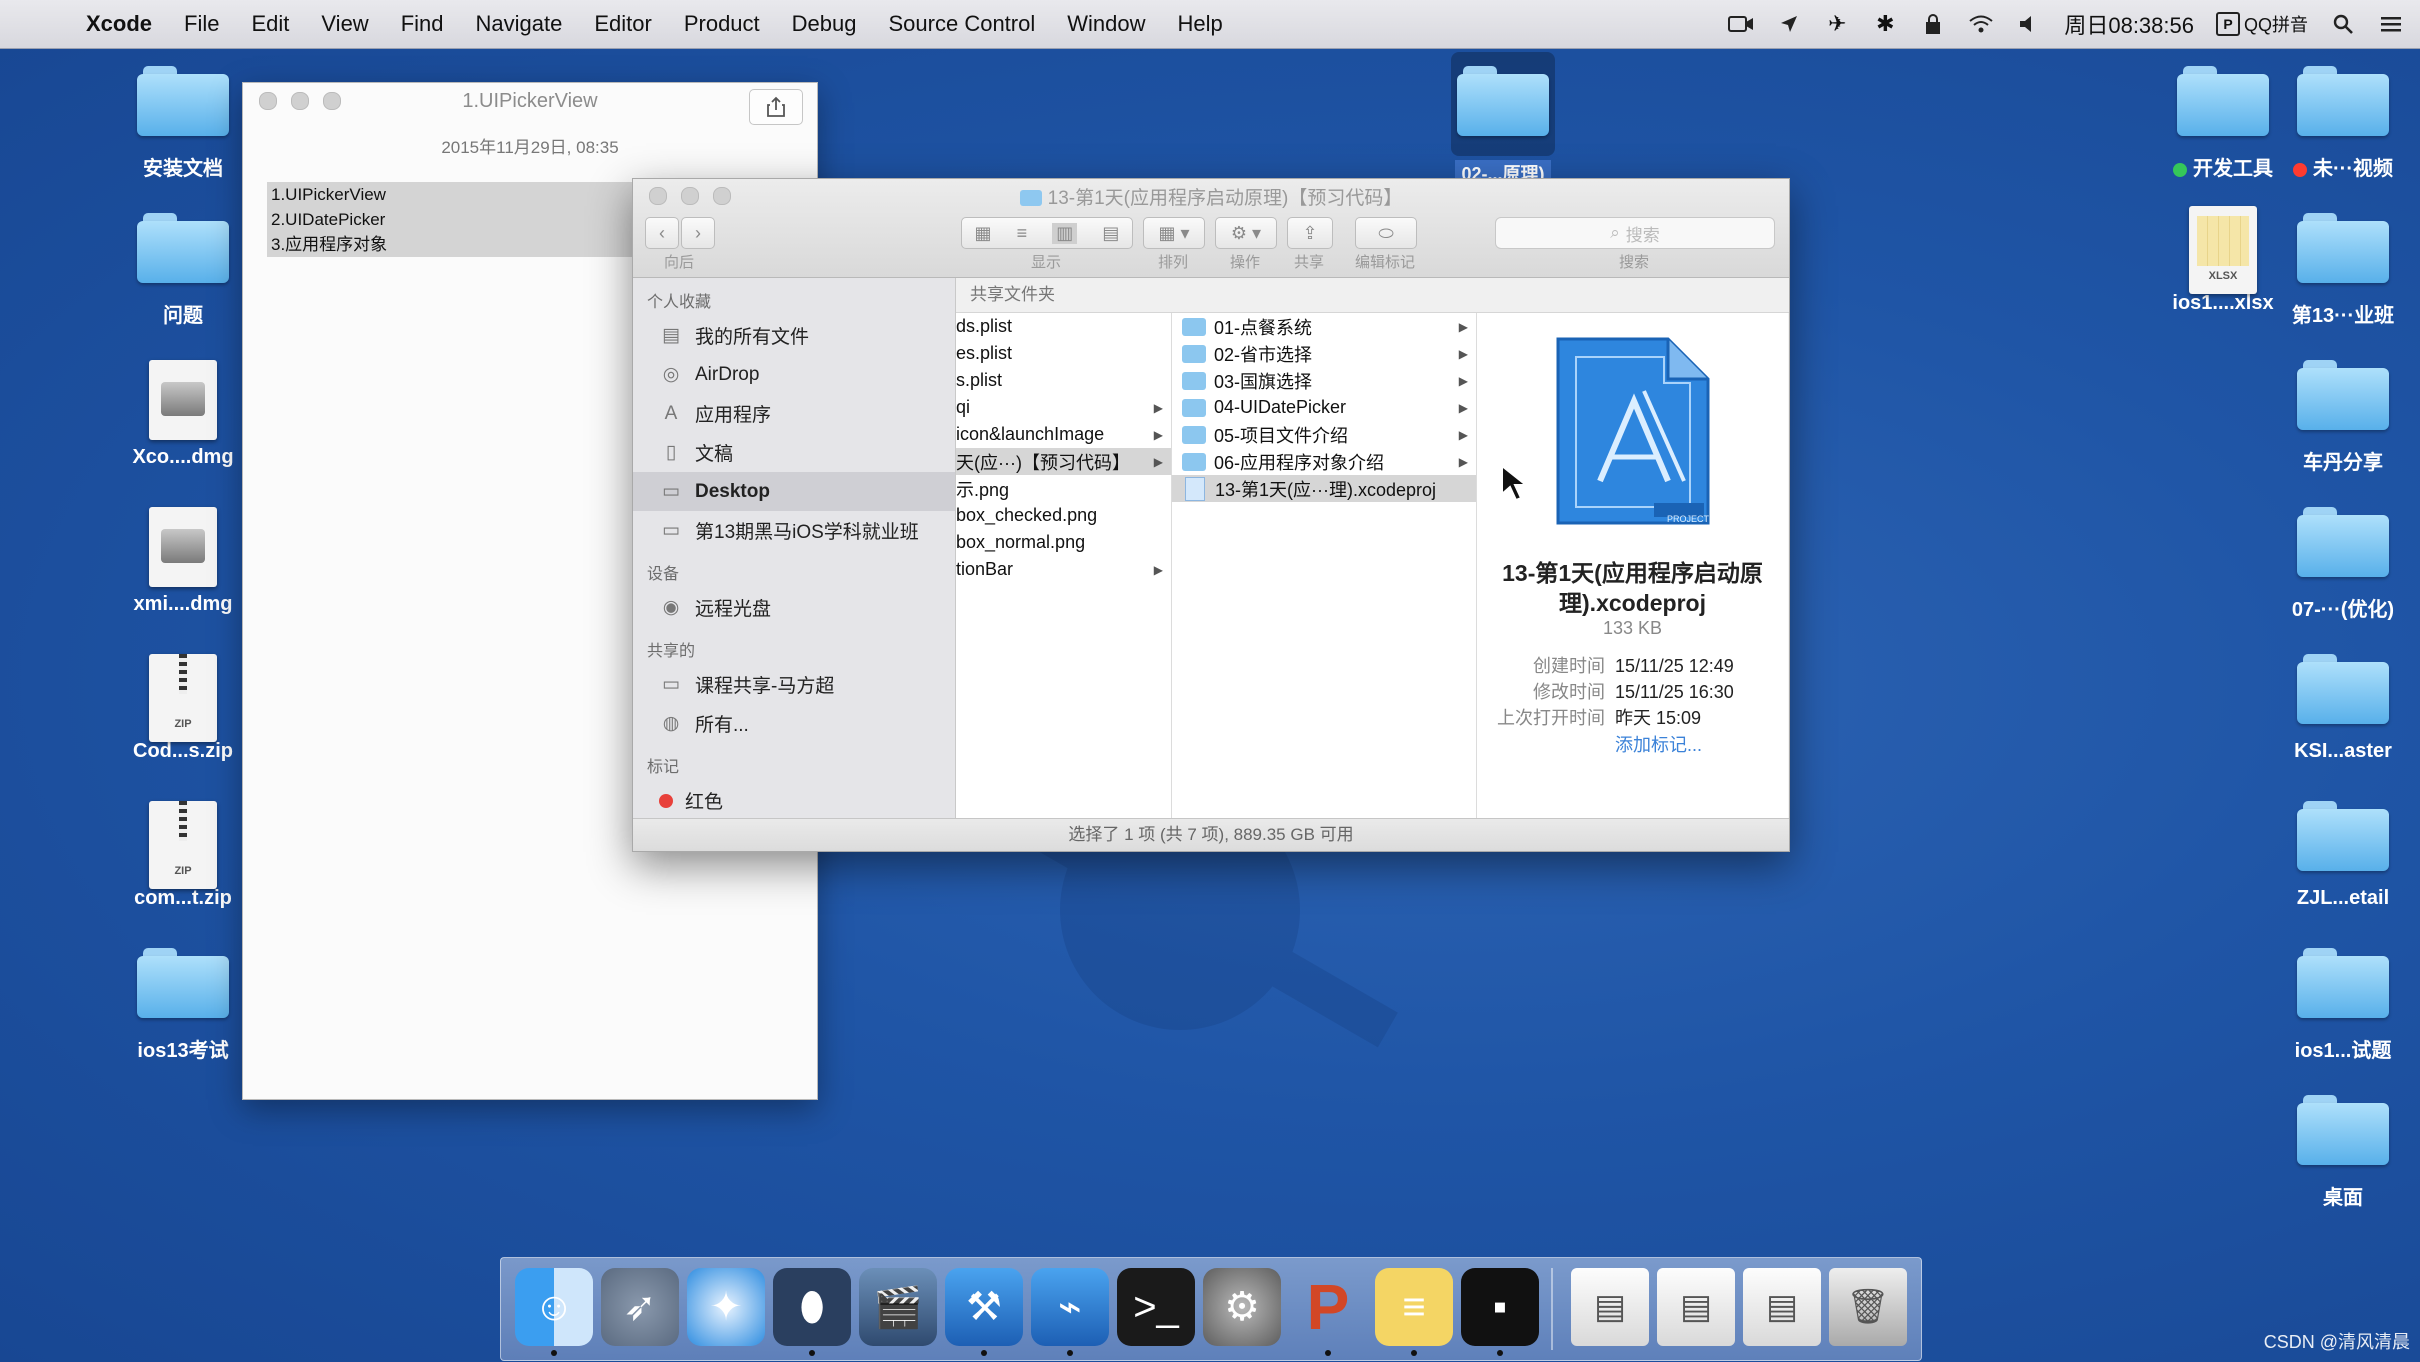 The width and height of the screenshot is (2420, 1362). What do you see at coordinates (1328, 1307) in the screenshot?
I see `dock-powerpoint-icon: P` at bounding box center [1328, 1307].